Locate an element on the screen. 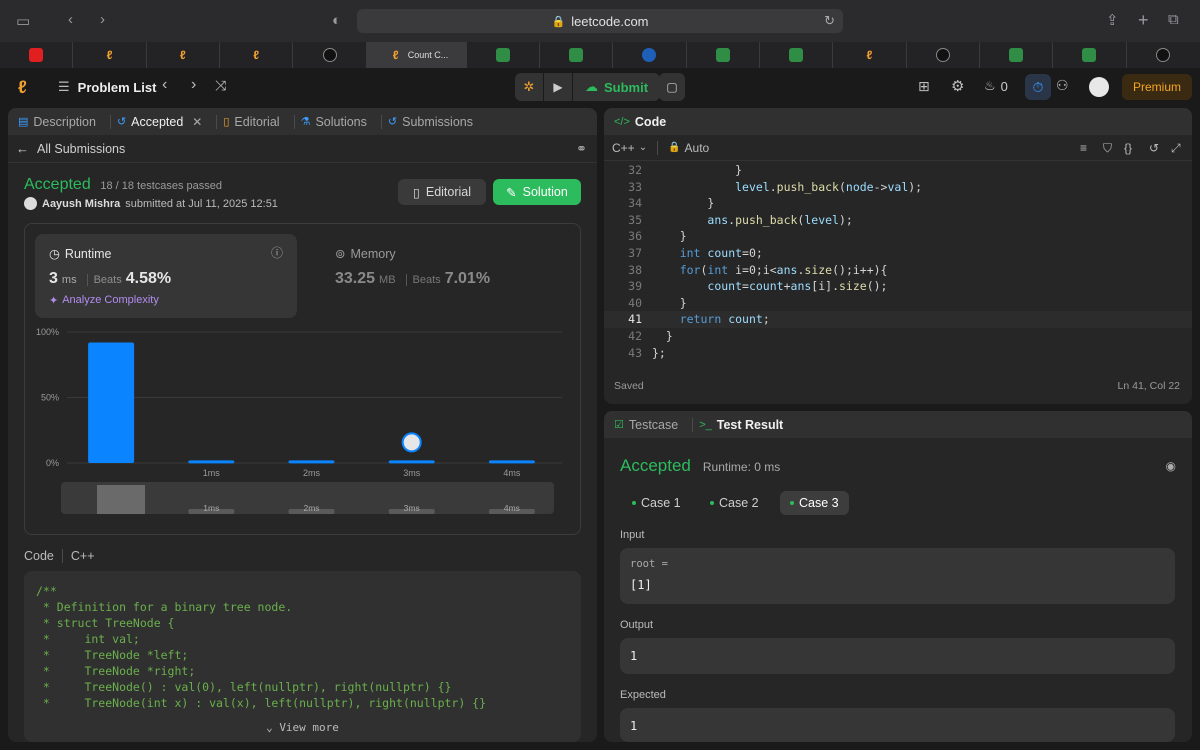 Image resolution: width=1200 pixels, height=750 pixels. format-icon: ≡ is located at coordinates (1083, 148).